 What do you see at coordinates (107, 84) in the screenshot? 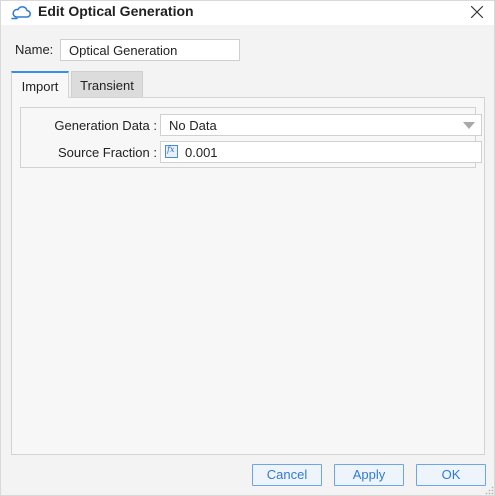
I see `tab-transient: Transient` at bounding box center [107, 84].